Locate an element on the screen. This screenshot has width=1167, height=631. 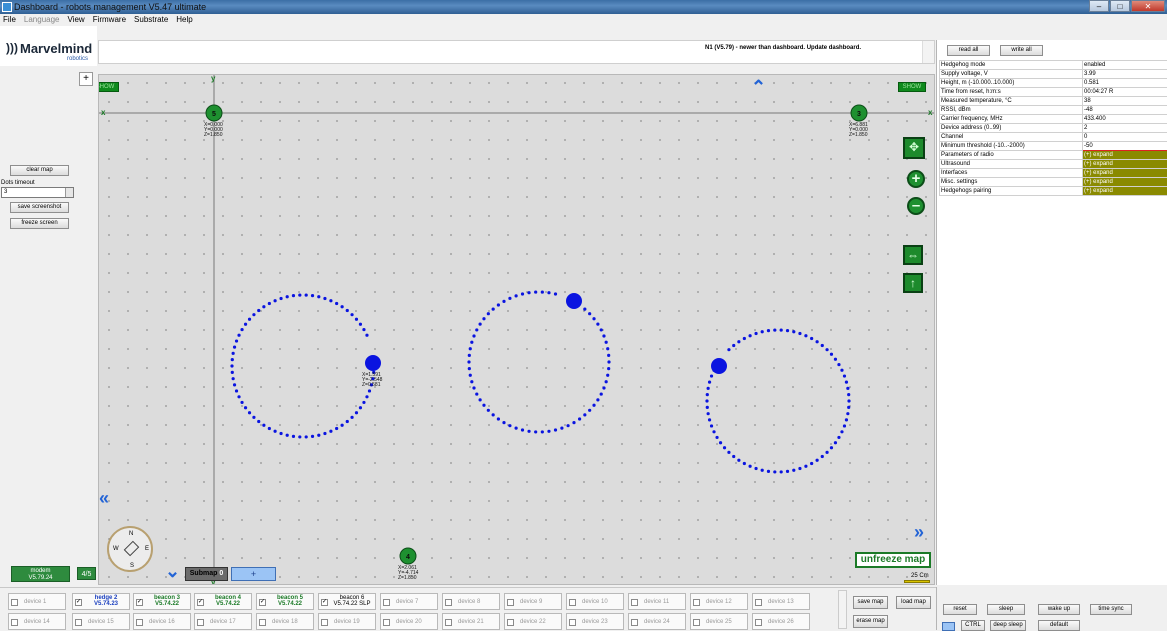
param-row: Hedgehog modeenabled is located at coordinates (1053, 65).